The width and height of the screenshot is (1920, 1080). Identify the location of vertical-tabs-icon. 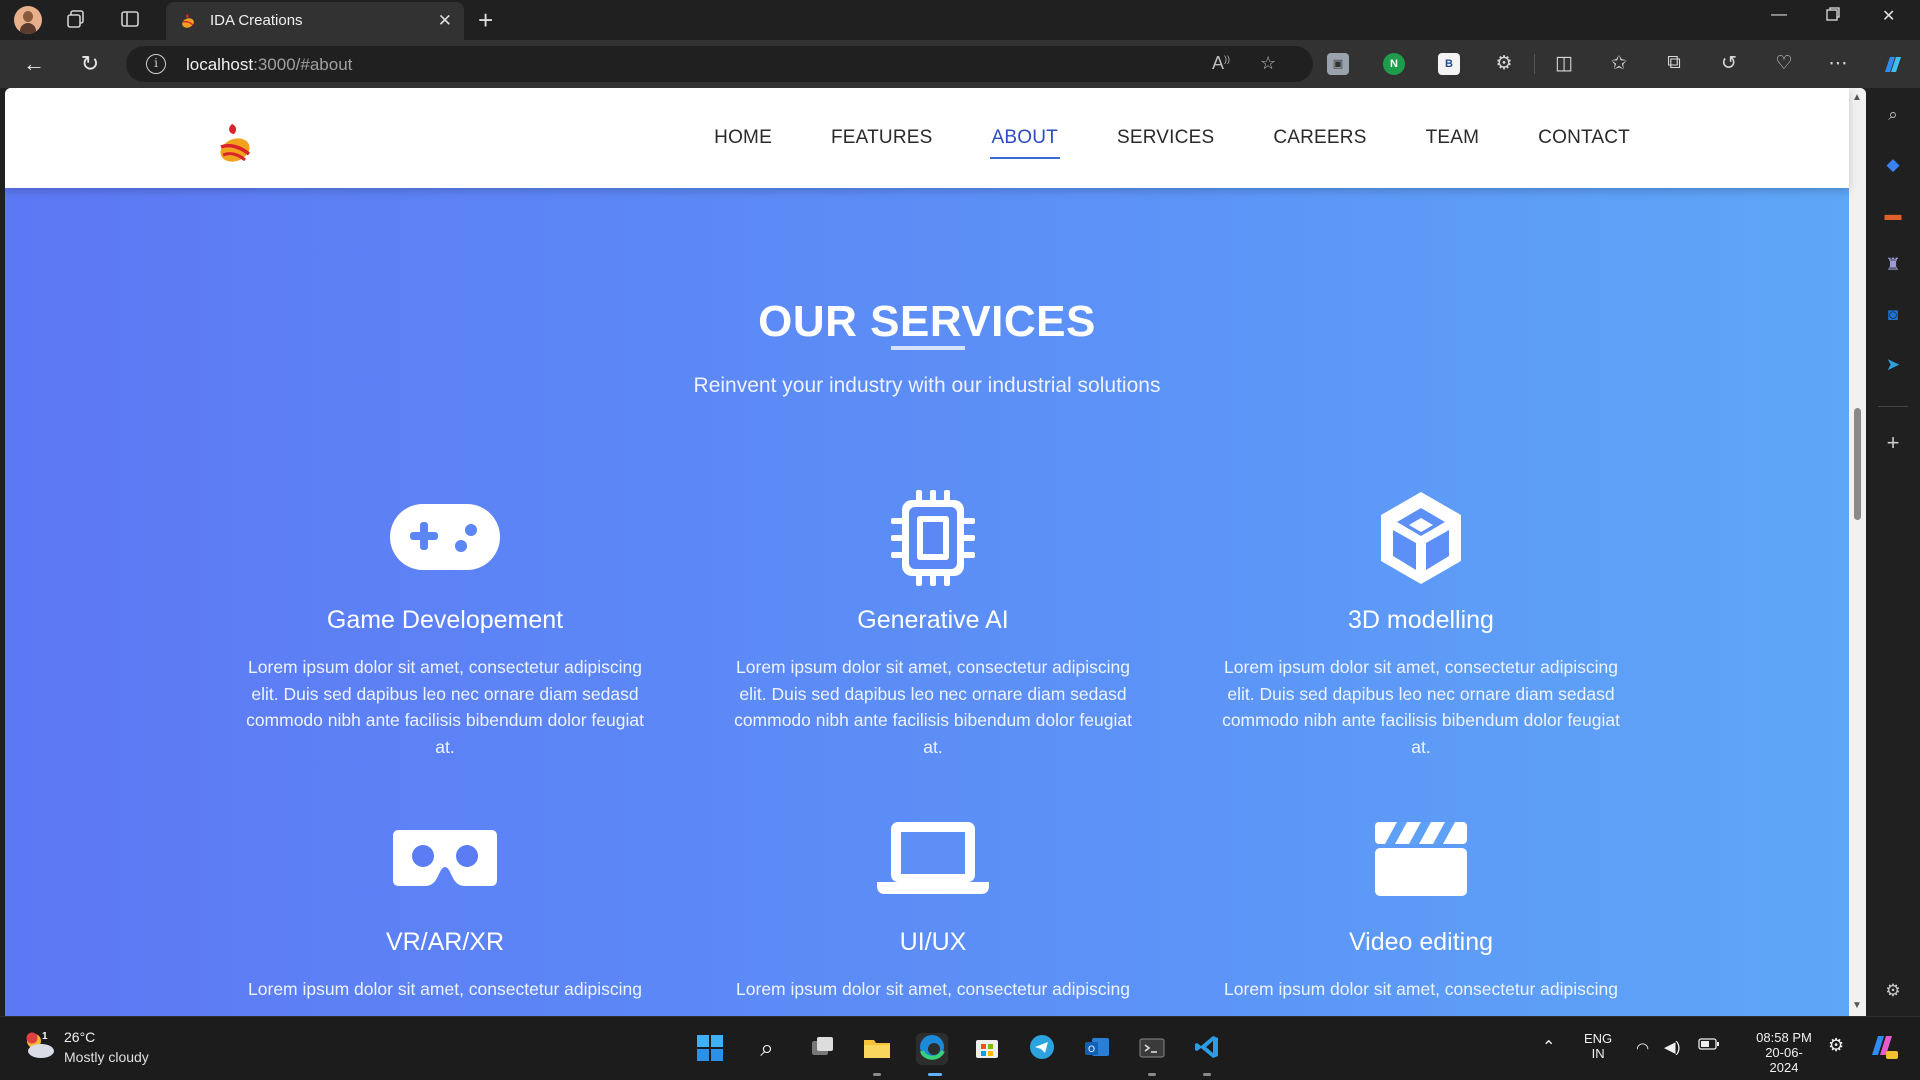
(130, 20).